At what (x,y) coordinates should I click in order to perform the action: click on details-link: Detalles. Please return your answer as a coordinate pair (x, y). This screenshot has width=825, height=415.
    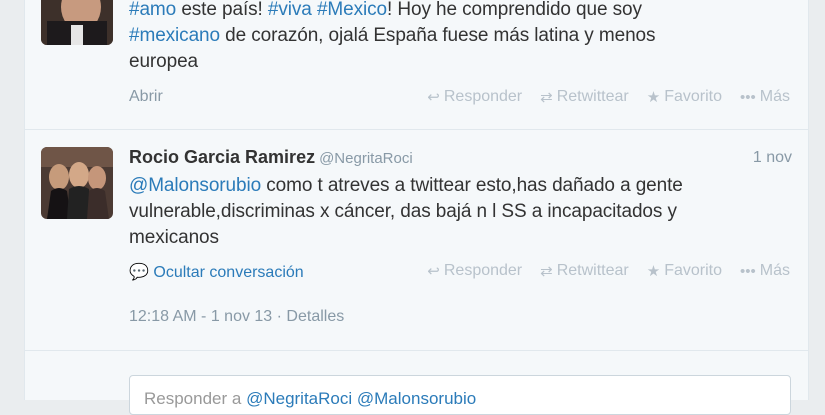
    Looking at the image, I should click on (315, 316).